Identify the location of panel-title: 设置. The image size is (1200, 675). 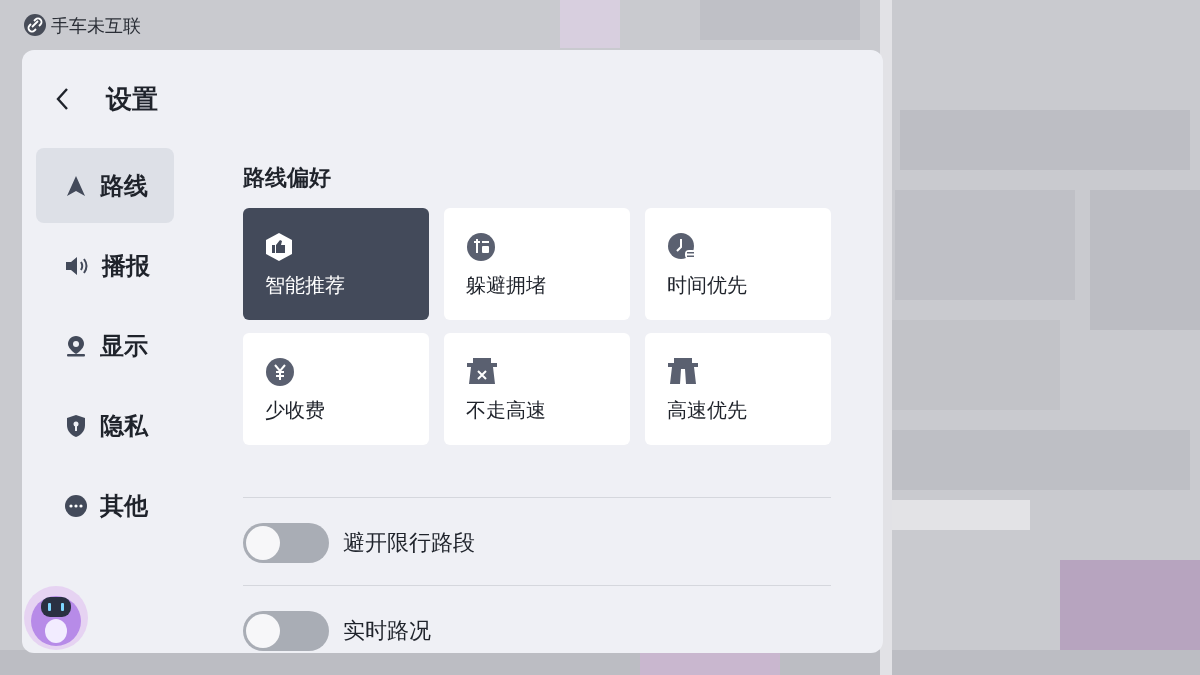
(132, 99).